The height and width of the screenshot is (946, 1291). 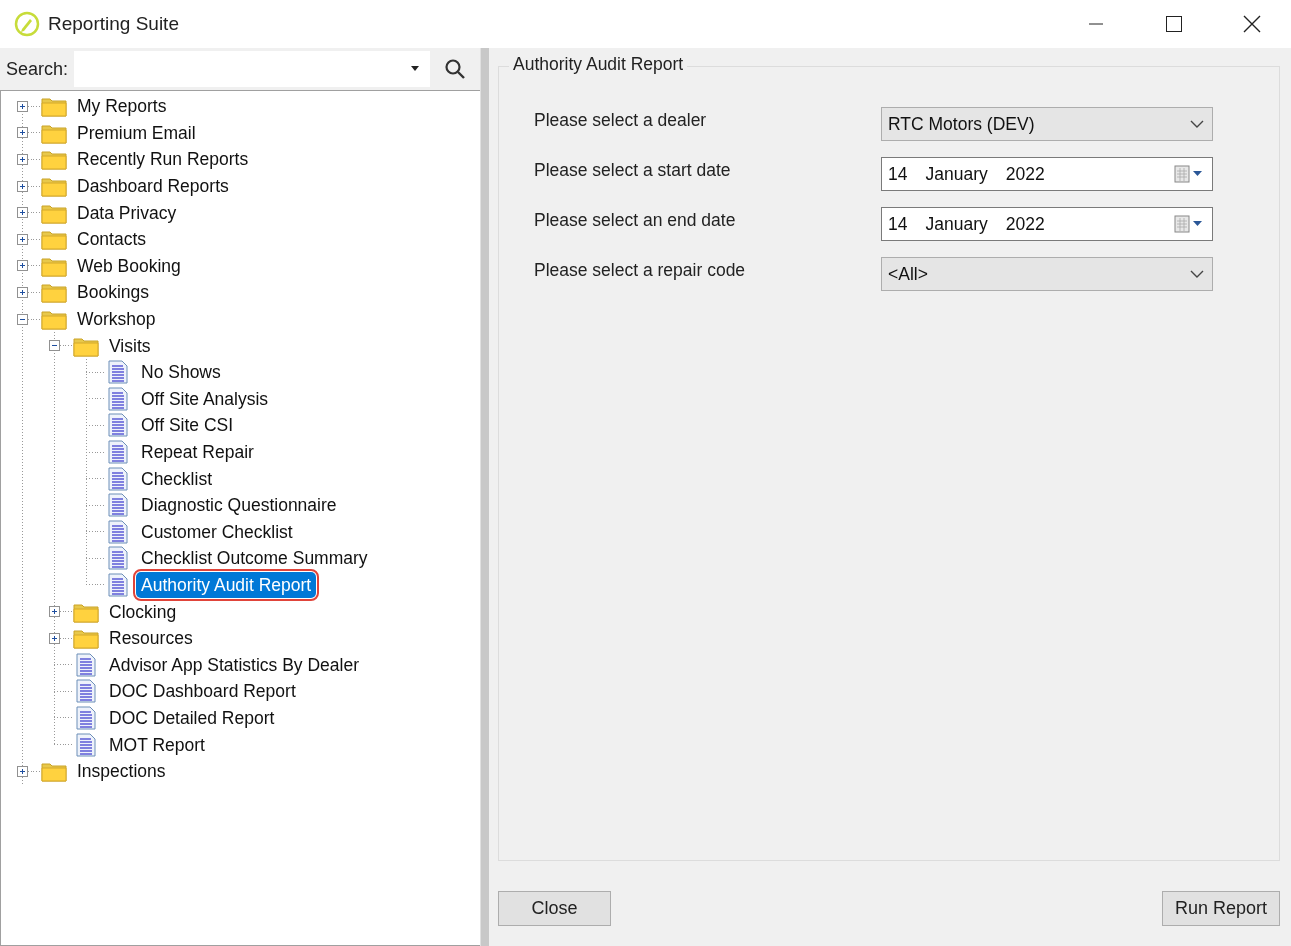 I want to click on tree-item: Visits, so click(x=130, y=345).